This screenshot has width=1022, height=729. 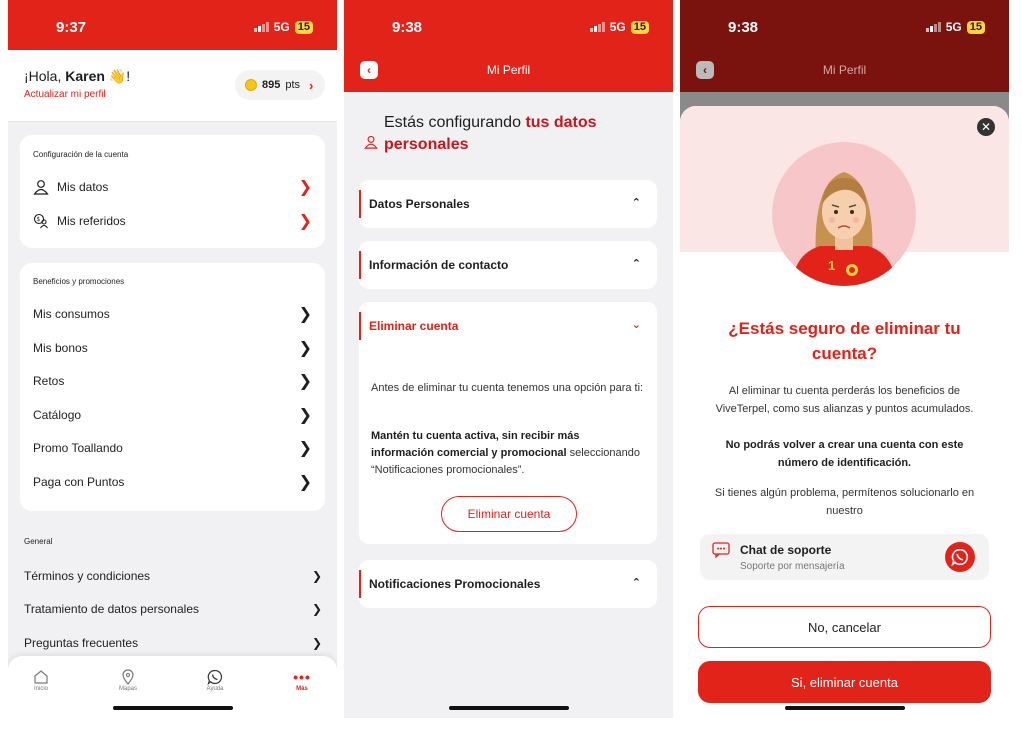 I want to click on menu-item-tratamiento-datos: Tratamiento de datos personales ❯, so click(x=173, y=609).